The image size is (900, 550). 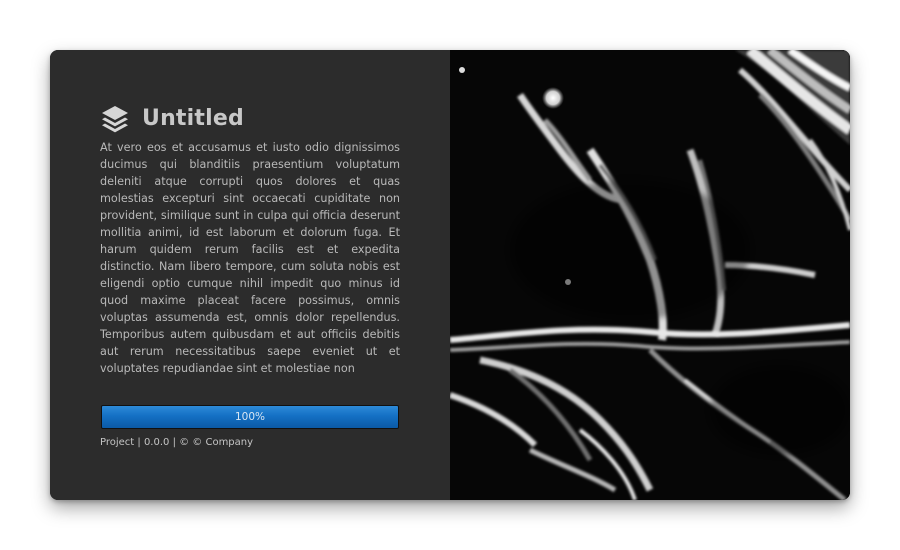 I want to click on layers-icon, so click(x=115, y=119).